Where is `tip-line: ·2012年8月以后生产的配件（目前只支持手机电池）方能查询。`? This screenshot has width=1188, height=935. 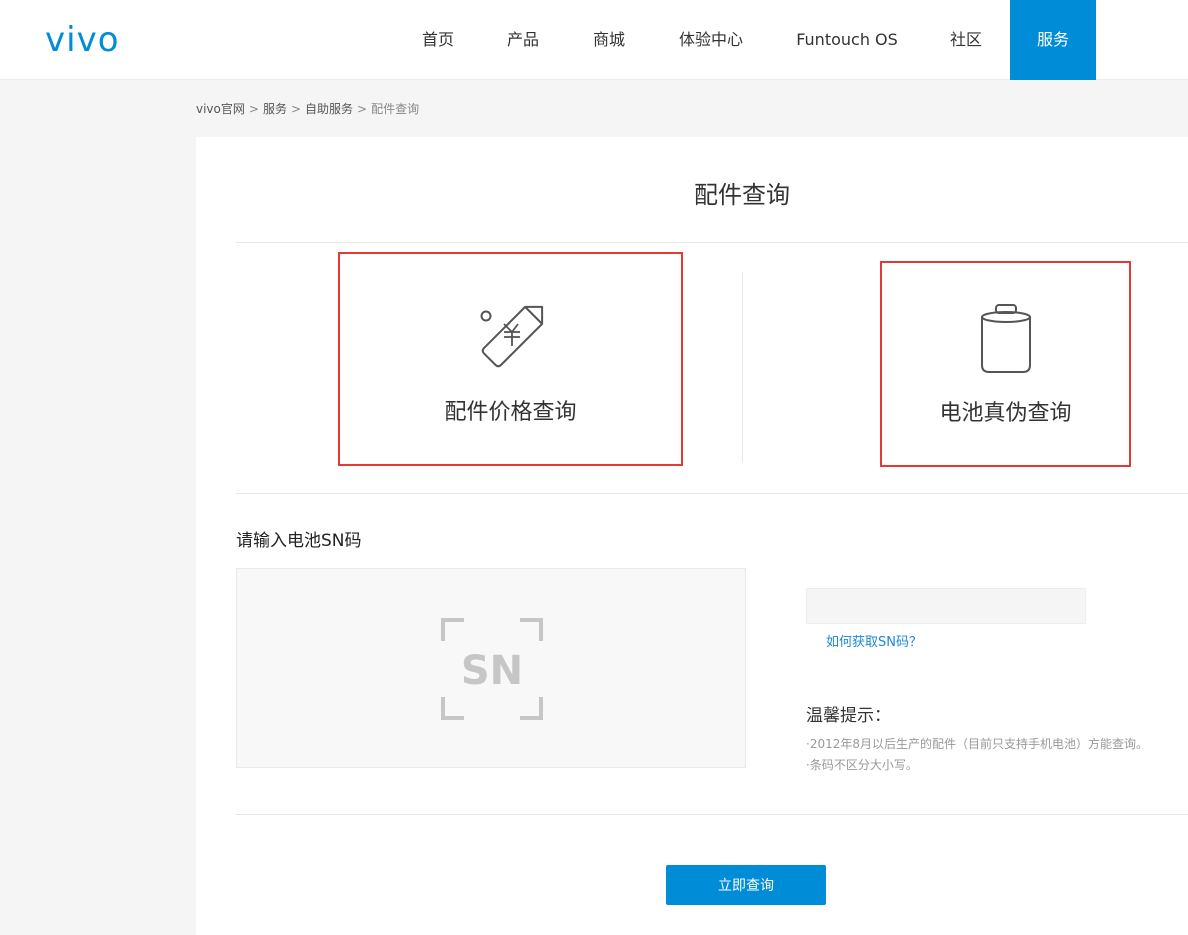
tip-line: ·2012年8月以后生产的配件（目前只支持手机电池）方能查询。 is located at coordinates (977, 744).